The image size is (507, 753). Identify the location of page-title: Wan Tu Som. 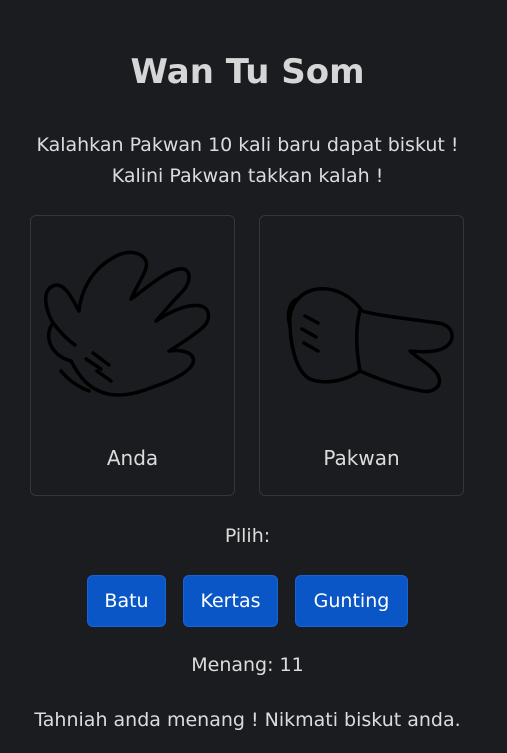
(247, 72).